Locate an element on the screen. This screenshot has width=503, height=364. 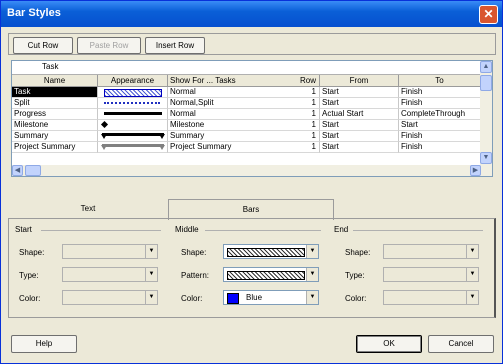
help-button: Help is located at coordinates (44, 344).